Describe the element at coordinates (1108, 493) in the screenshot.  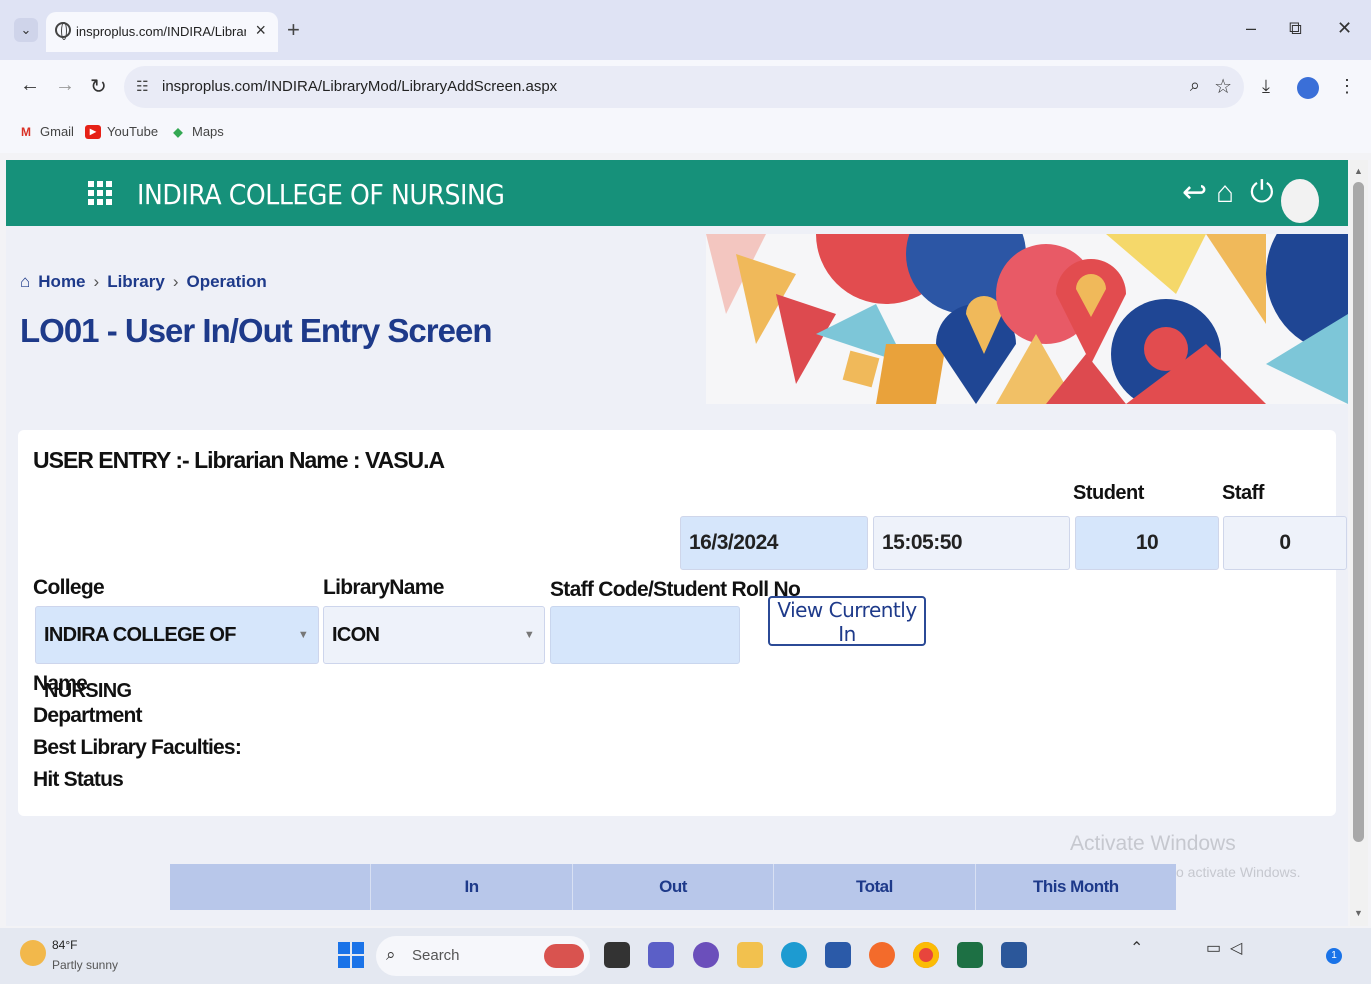
I see `student-count-label: Student` at that location.